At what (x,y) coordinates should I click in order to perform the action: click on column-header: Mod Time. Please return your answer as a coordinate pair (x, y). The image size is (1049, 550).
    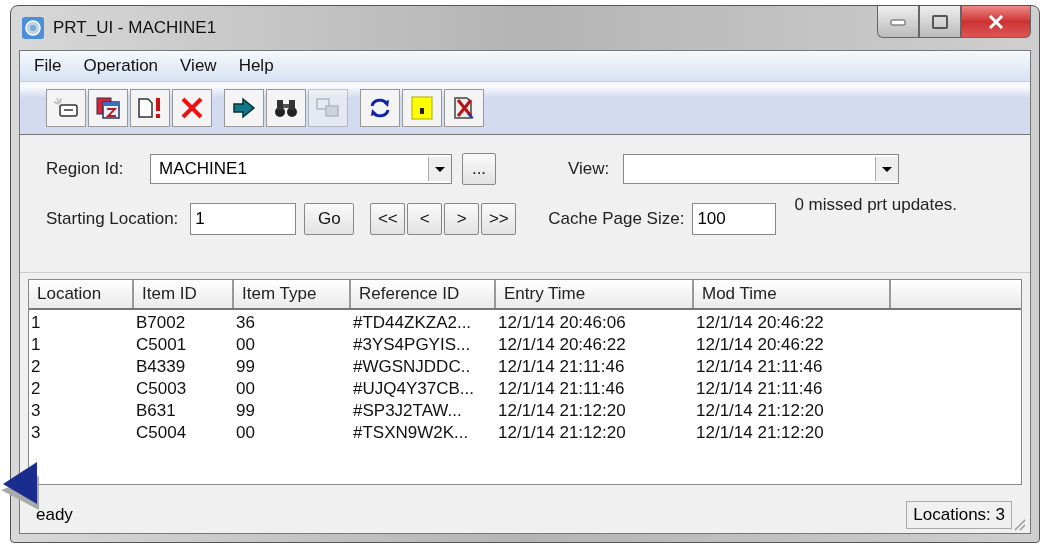
    Looking at the image, I should click on (792, 294).